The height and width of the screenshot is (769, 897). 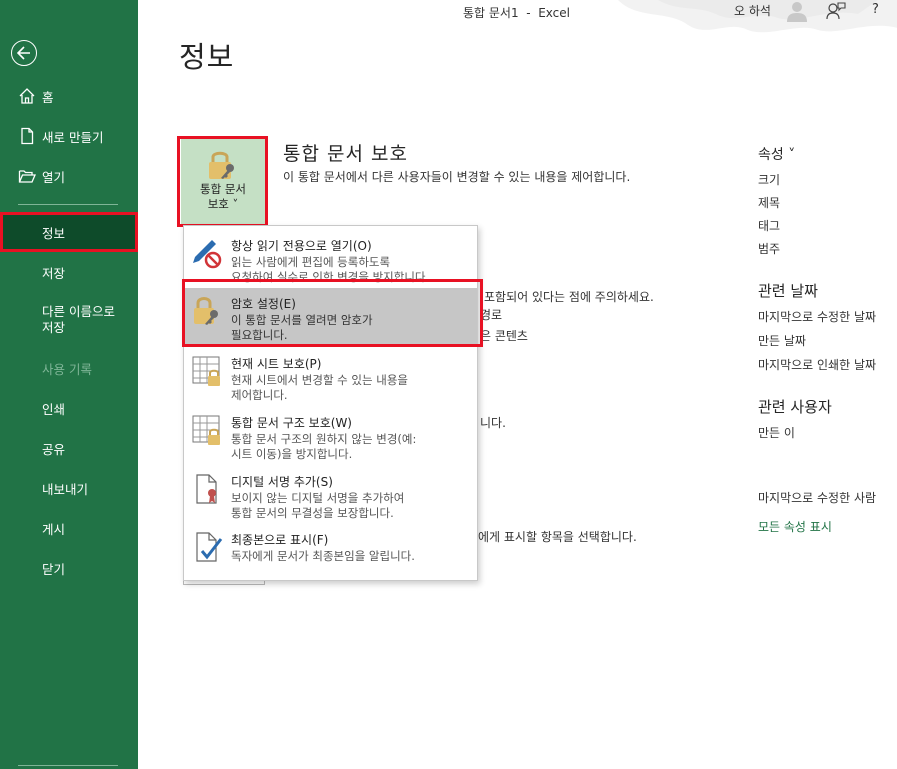 What do you see at coordinates (54, 233) in the screenshot?
I see `sidebar-item-label: 정보` at bounding box center [54, 233].